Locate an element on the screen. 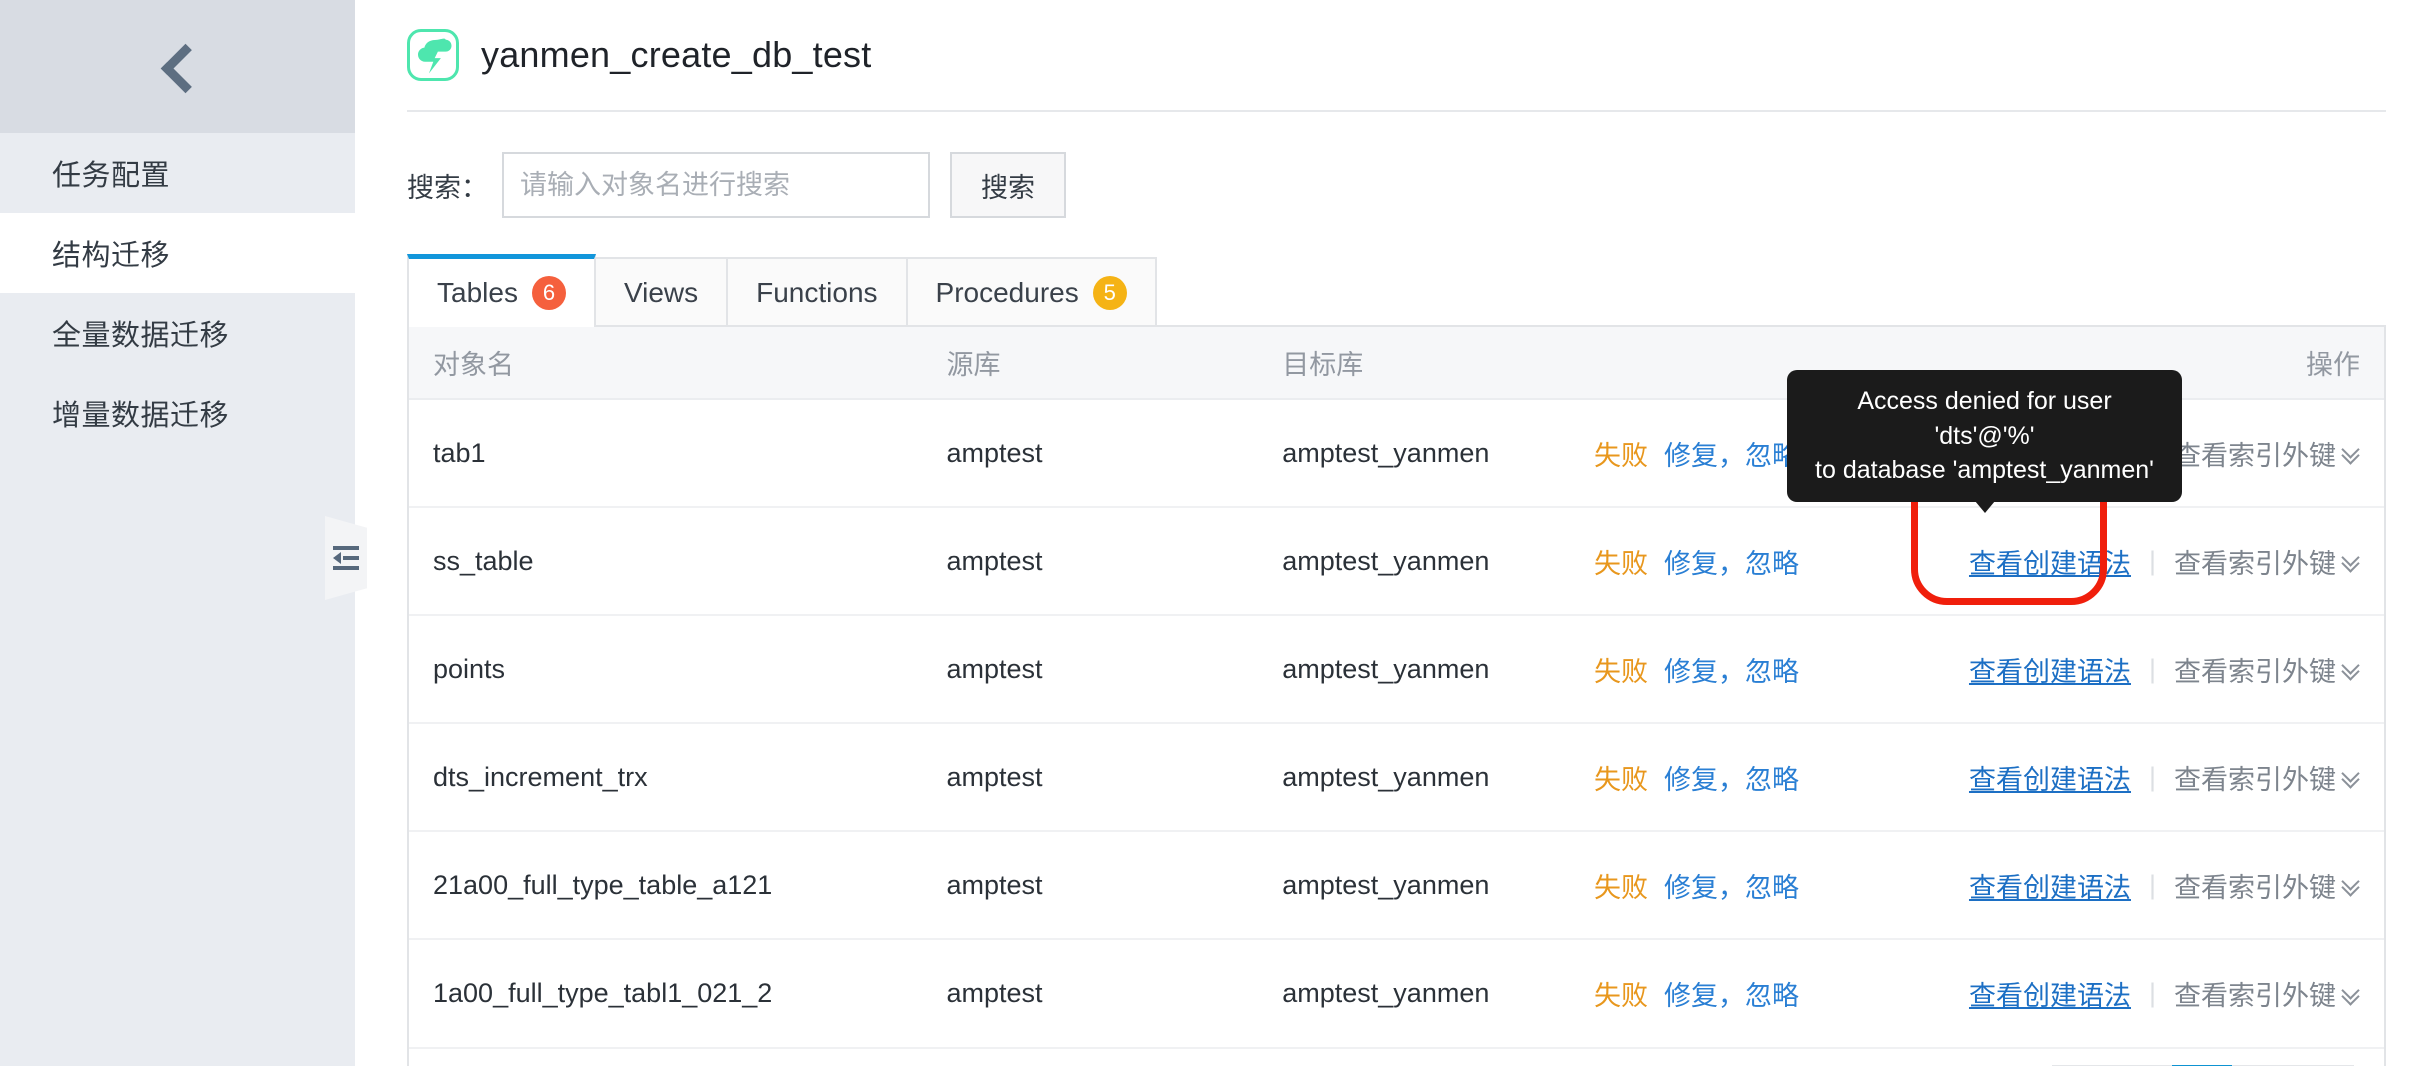 The height and width of the screenshot is (1066, 2412). chevron-left-icon is located at coordinates (178, 67).